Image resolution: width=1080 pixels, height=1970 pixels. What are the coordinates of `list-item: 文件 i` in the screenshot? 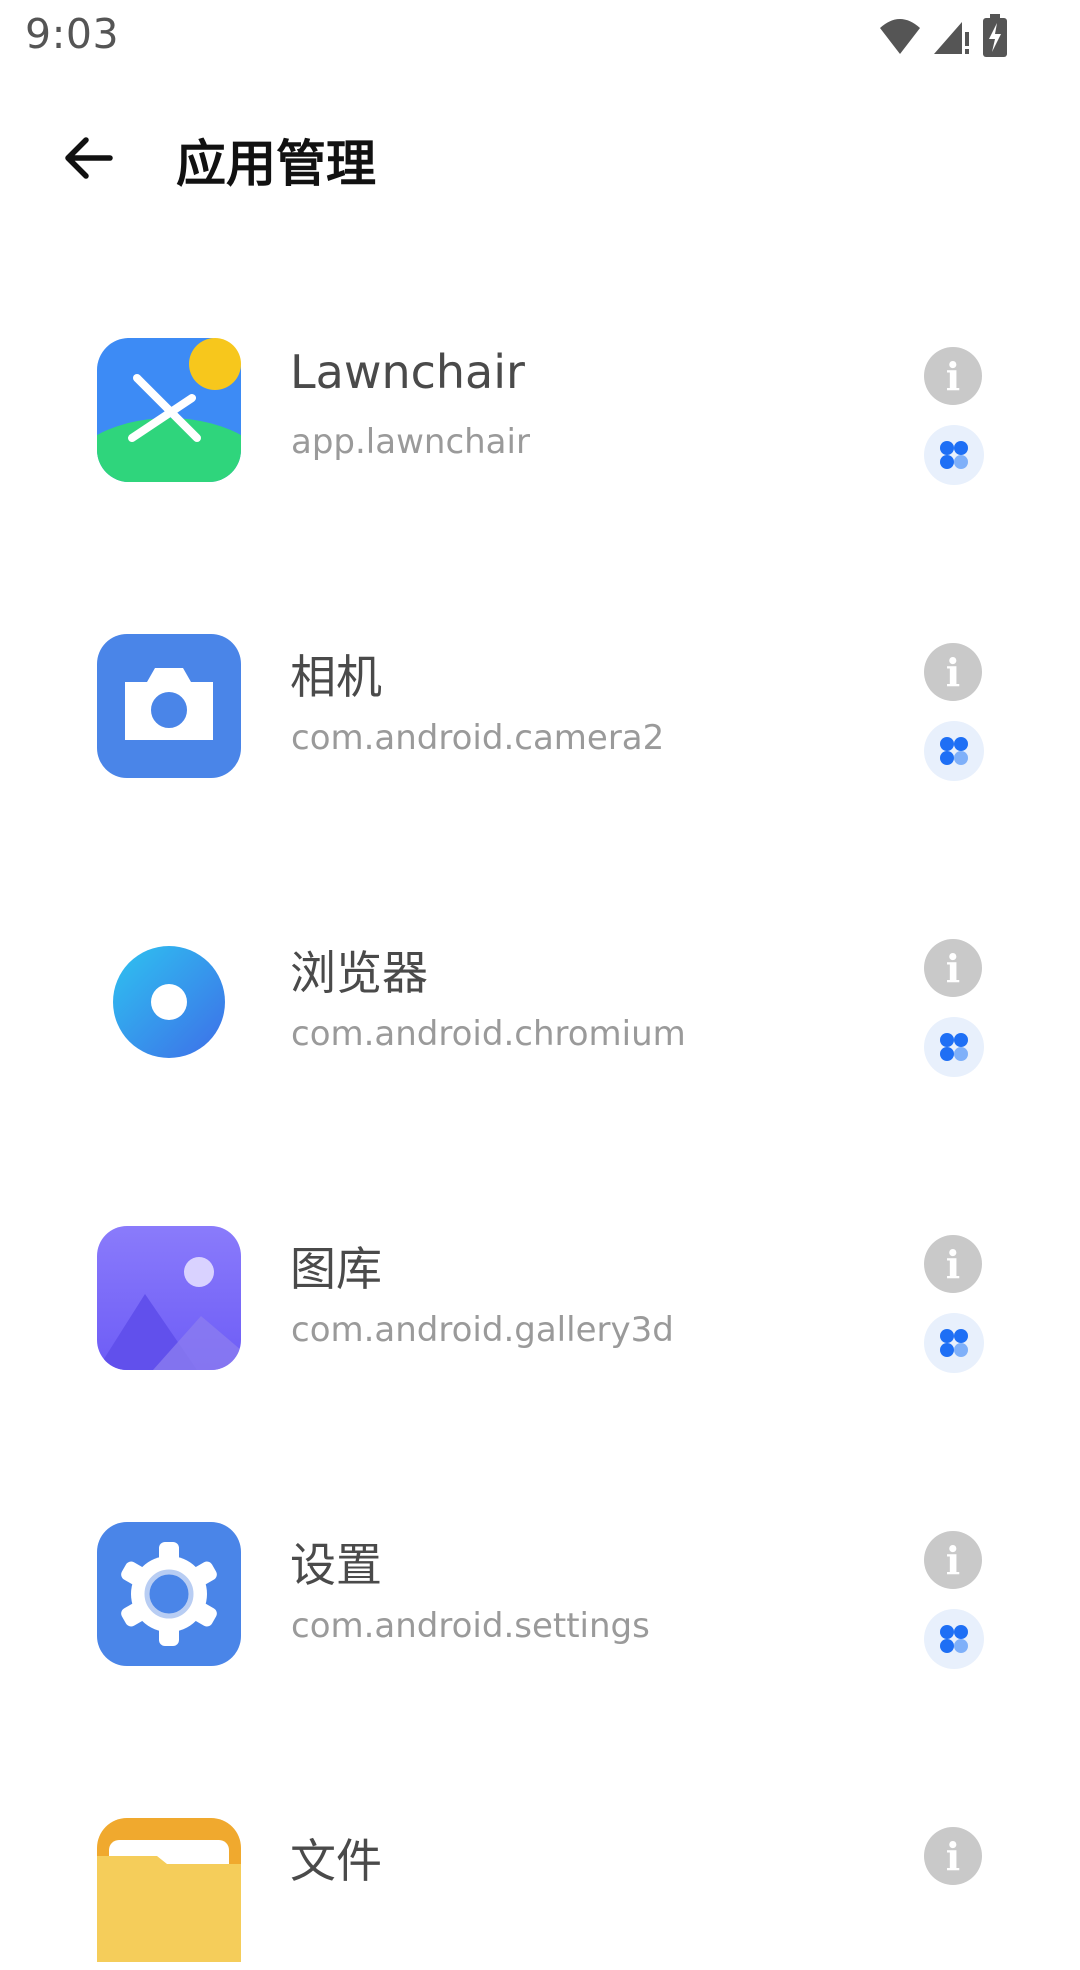 It's located at (540, 1875).